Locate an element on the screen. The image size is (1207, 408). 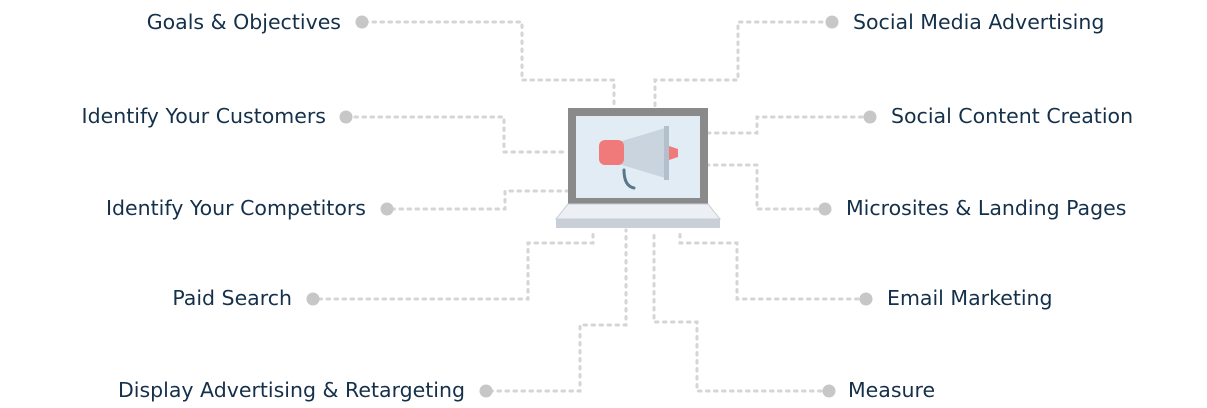
label-paid-search: Paid Search is located at coordinates (232, 298).